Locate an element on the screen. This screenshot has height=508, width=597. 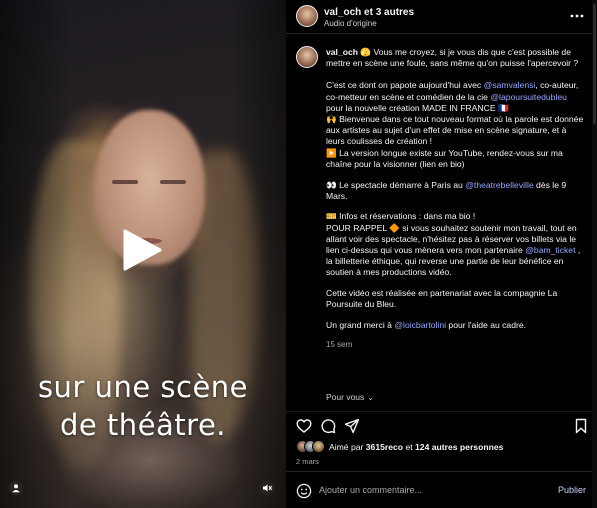
caption-timestamp: 15 sem is located at coordinates (339, 344).